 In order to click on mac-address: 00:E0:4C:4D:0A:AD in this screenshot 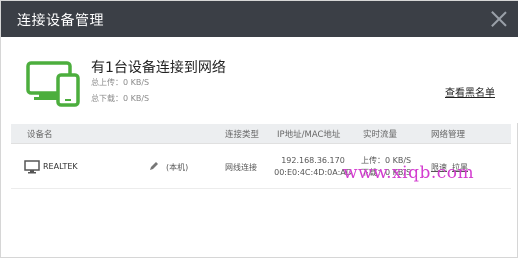, I will do `click(313, 172)`.